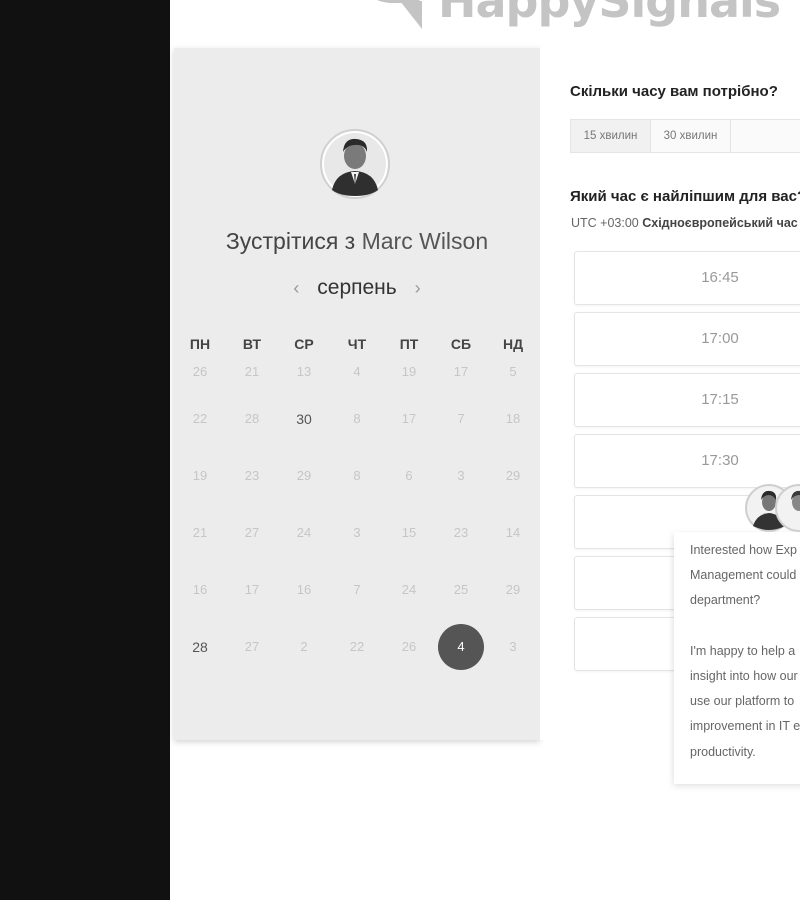  Describe the element at coordinates (609, 14) in the screenshot. I see `brand-name: HappySignals` at that location.